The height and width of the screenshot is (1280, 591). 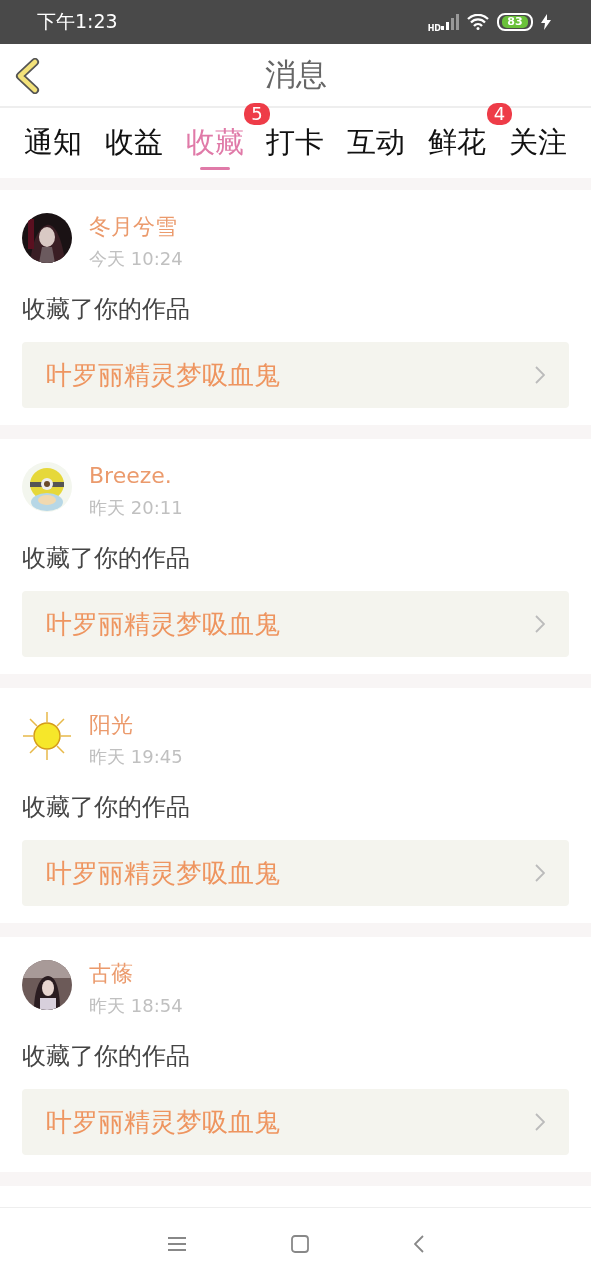 What do you see at coordinates (434, 29) in the screenshot?
I see `network-label: HD` at bounding box center [434, 29].